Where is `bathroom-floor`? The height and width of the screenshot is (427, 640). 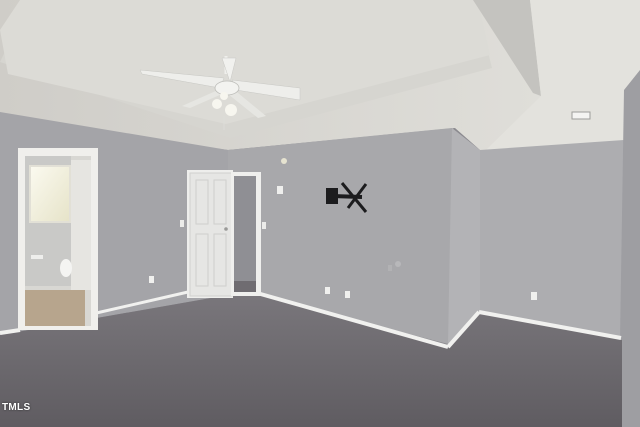
bathroom-floor is located at coordinates (55, 308).